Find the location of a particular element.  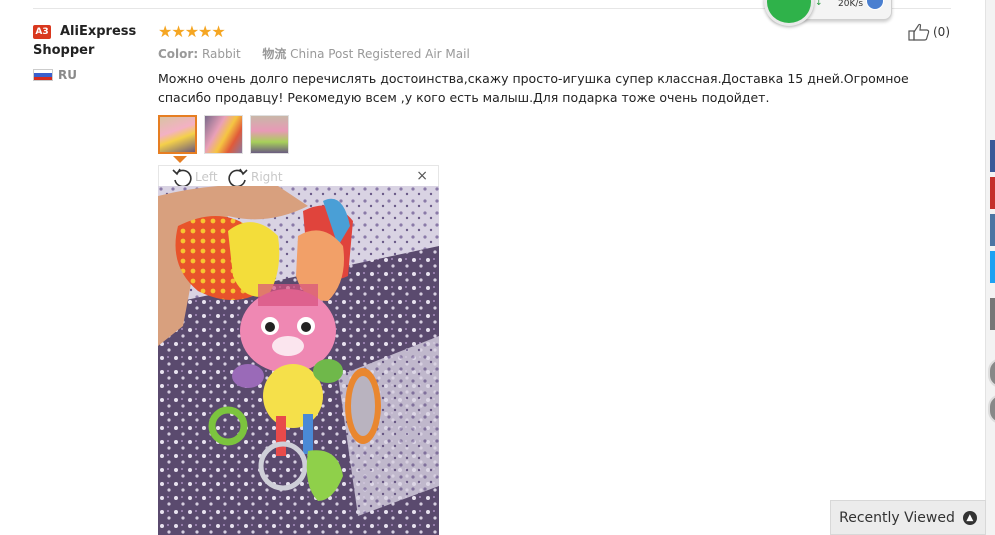

download-speed: 20K/s is located at coordinates (851, 4).